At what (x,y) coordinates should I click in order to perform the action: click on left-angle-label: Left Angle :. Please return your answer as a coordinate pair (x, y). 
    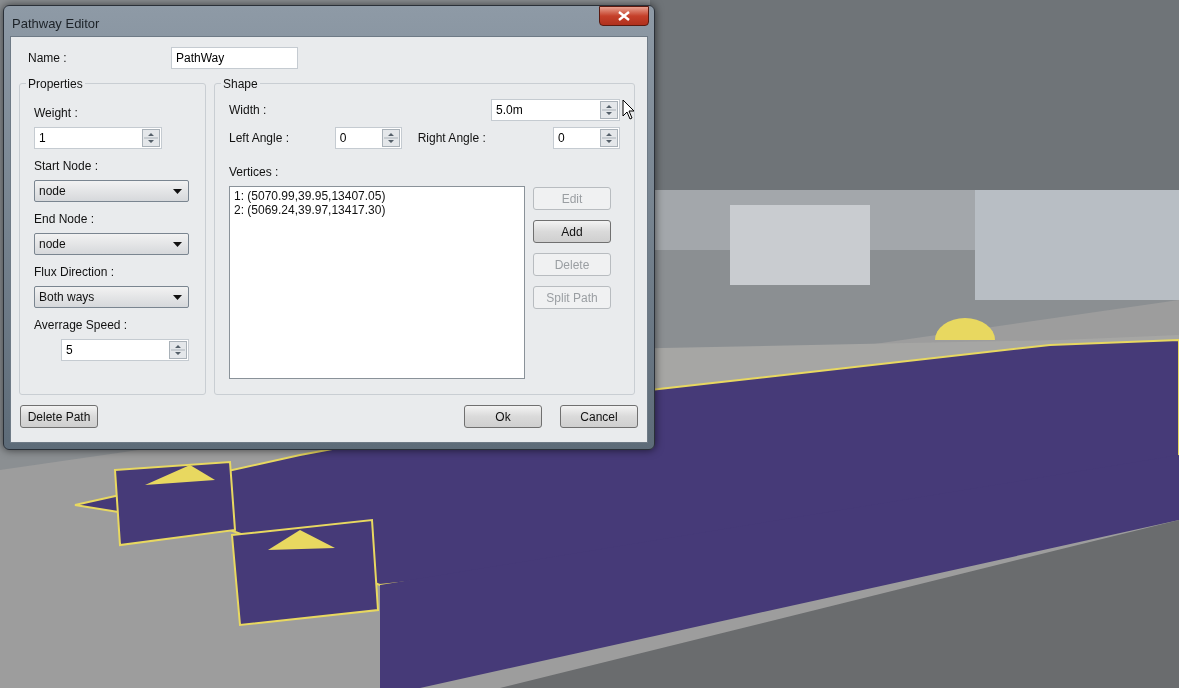
    Looking at the image, I should click on (260, 138).